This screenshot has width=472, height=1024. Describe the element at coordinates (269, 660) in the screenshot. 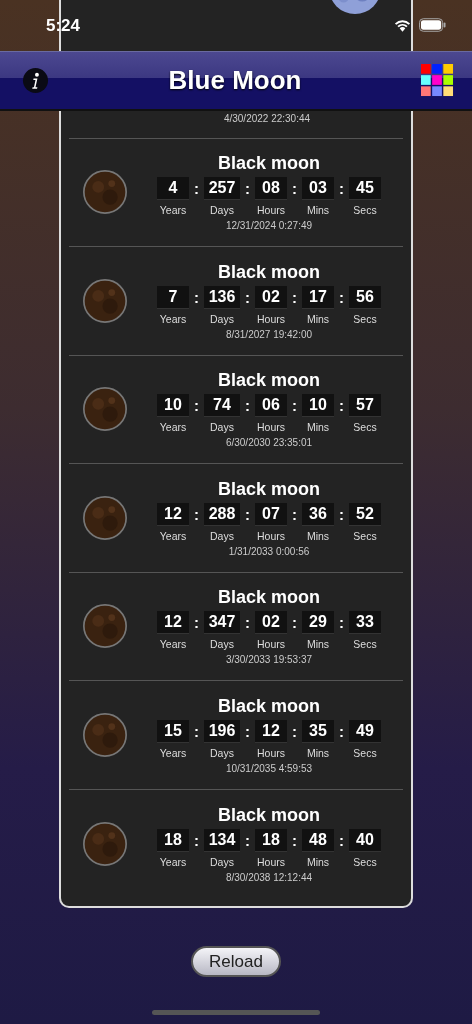

I see `event-date: 3/30/2033 19:53:37` at that location.